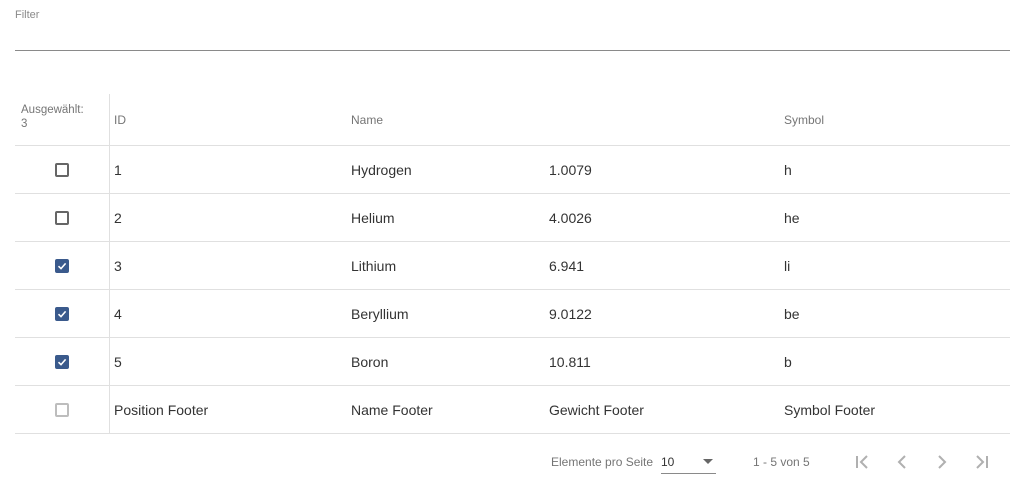 The height and width of the screenshot is (489, 1015). I want to click on last-page-icon, so click(982, 462).